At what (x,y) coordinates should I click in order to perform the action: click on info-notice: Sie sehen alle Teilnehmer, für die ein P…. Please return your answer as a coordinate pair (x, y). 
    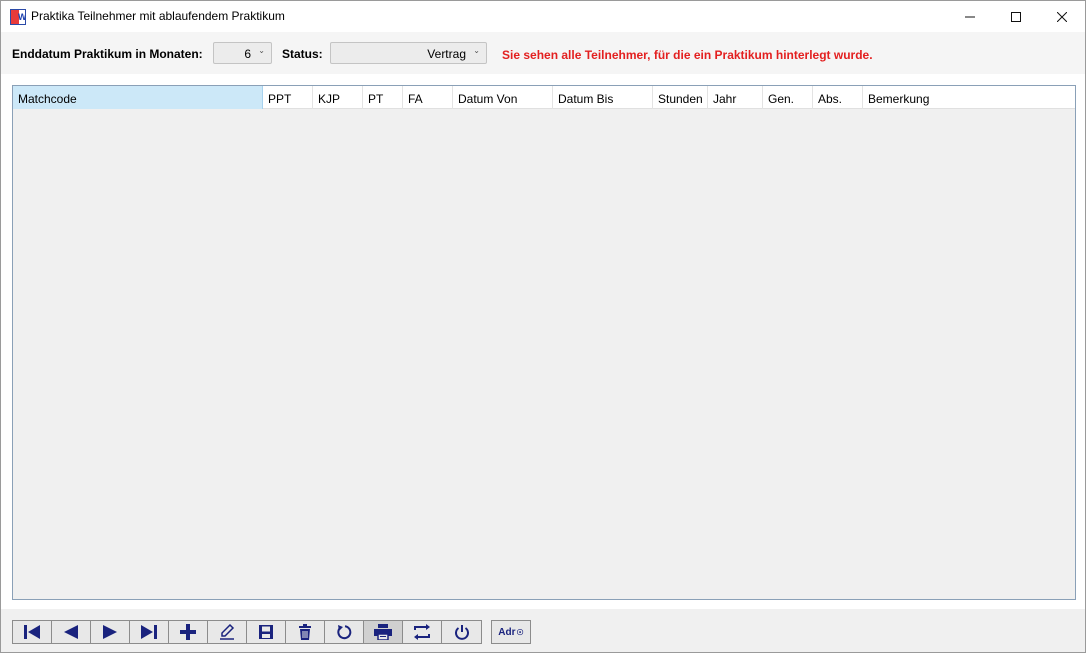
    Looking at the image, I should click on (687, 55).